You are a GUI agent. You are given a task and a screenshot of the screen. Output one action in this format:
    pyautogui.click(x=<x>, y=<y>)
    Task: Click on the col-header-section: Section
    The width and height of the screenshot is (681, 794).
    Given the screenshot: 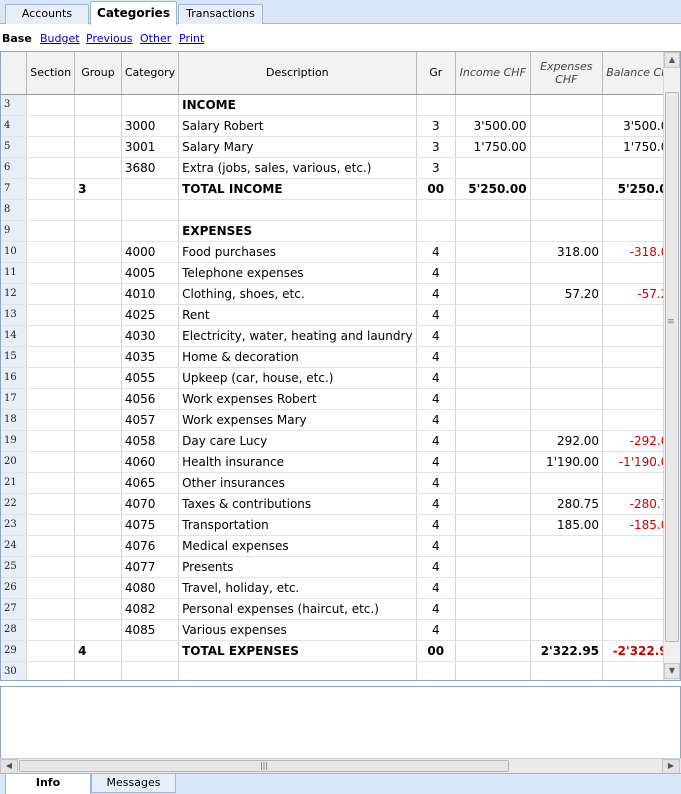 What is the action you would take?
    pyautogui.click(x=51, y=73)
    